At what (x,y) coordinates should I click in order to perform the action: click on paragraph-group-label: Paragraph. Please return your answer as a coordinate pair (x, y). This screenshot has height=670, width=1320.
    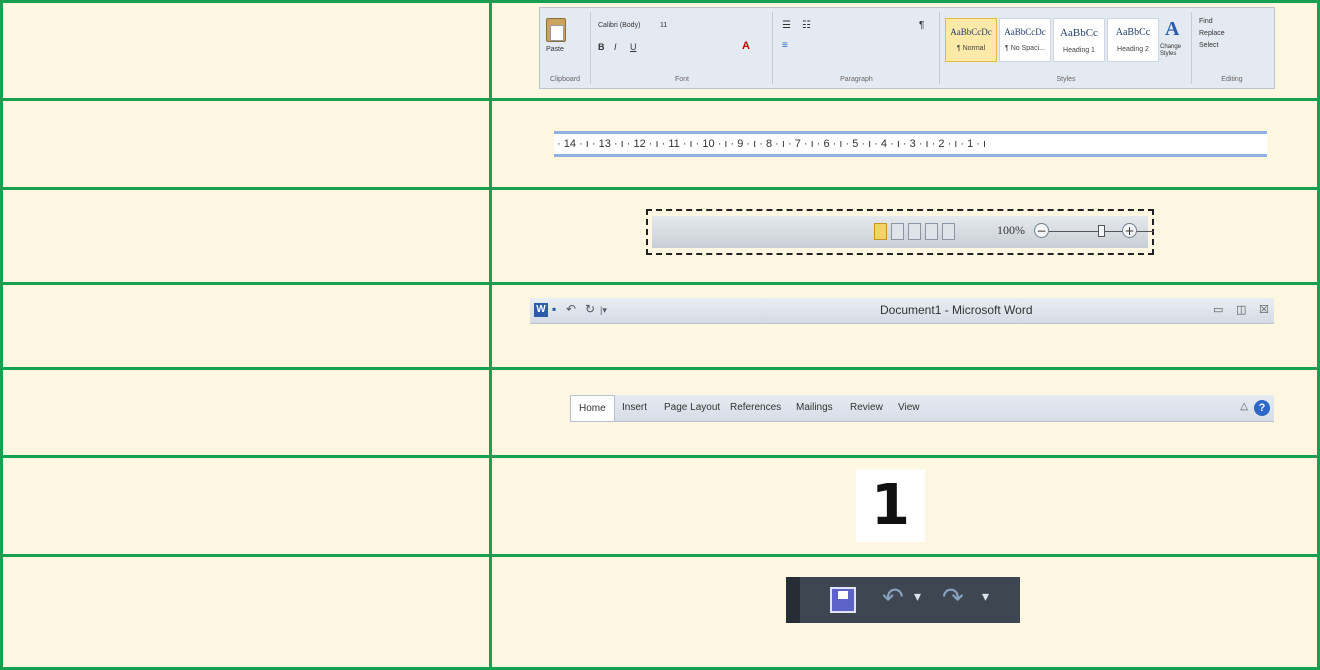
    Looking at the image, I should click on (856, 79).